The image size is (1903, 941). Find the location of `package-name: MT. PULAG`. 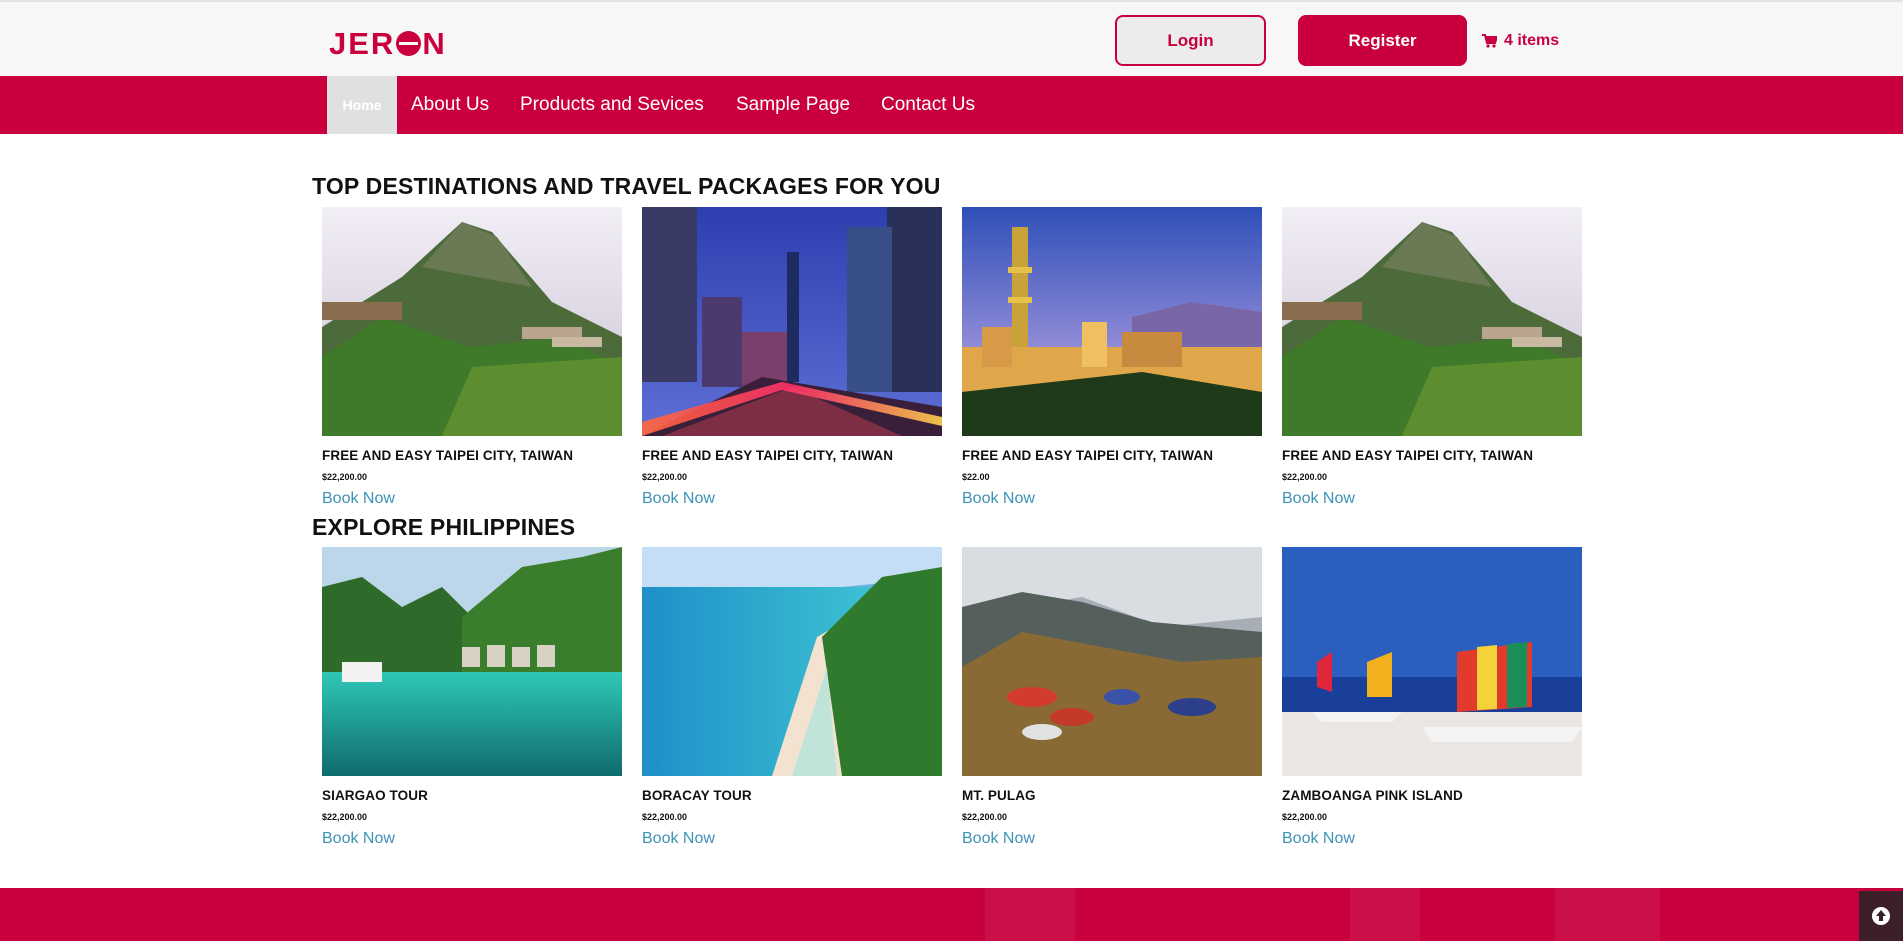

package-name: MT. PULAG is located at coordinates (999, 795).